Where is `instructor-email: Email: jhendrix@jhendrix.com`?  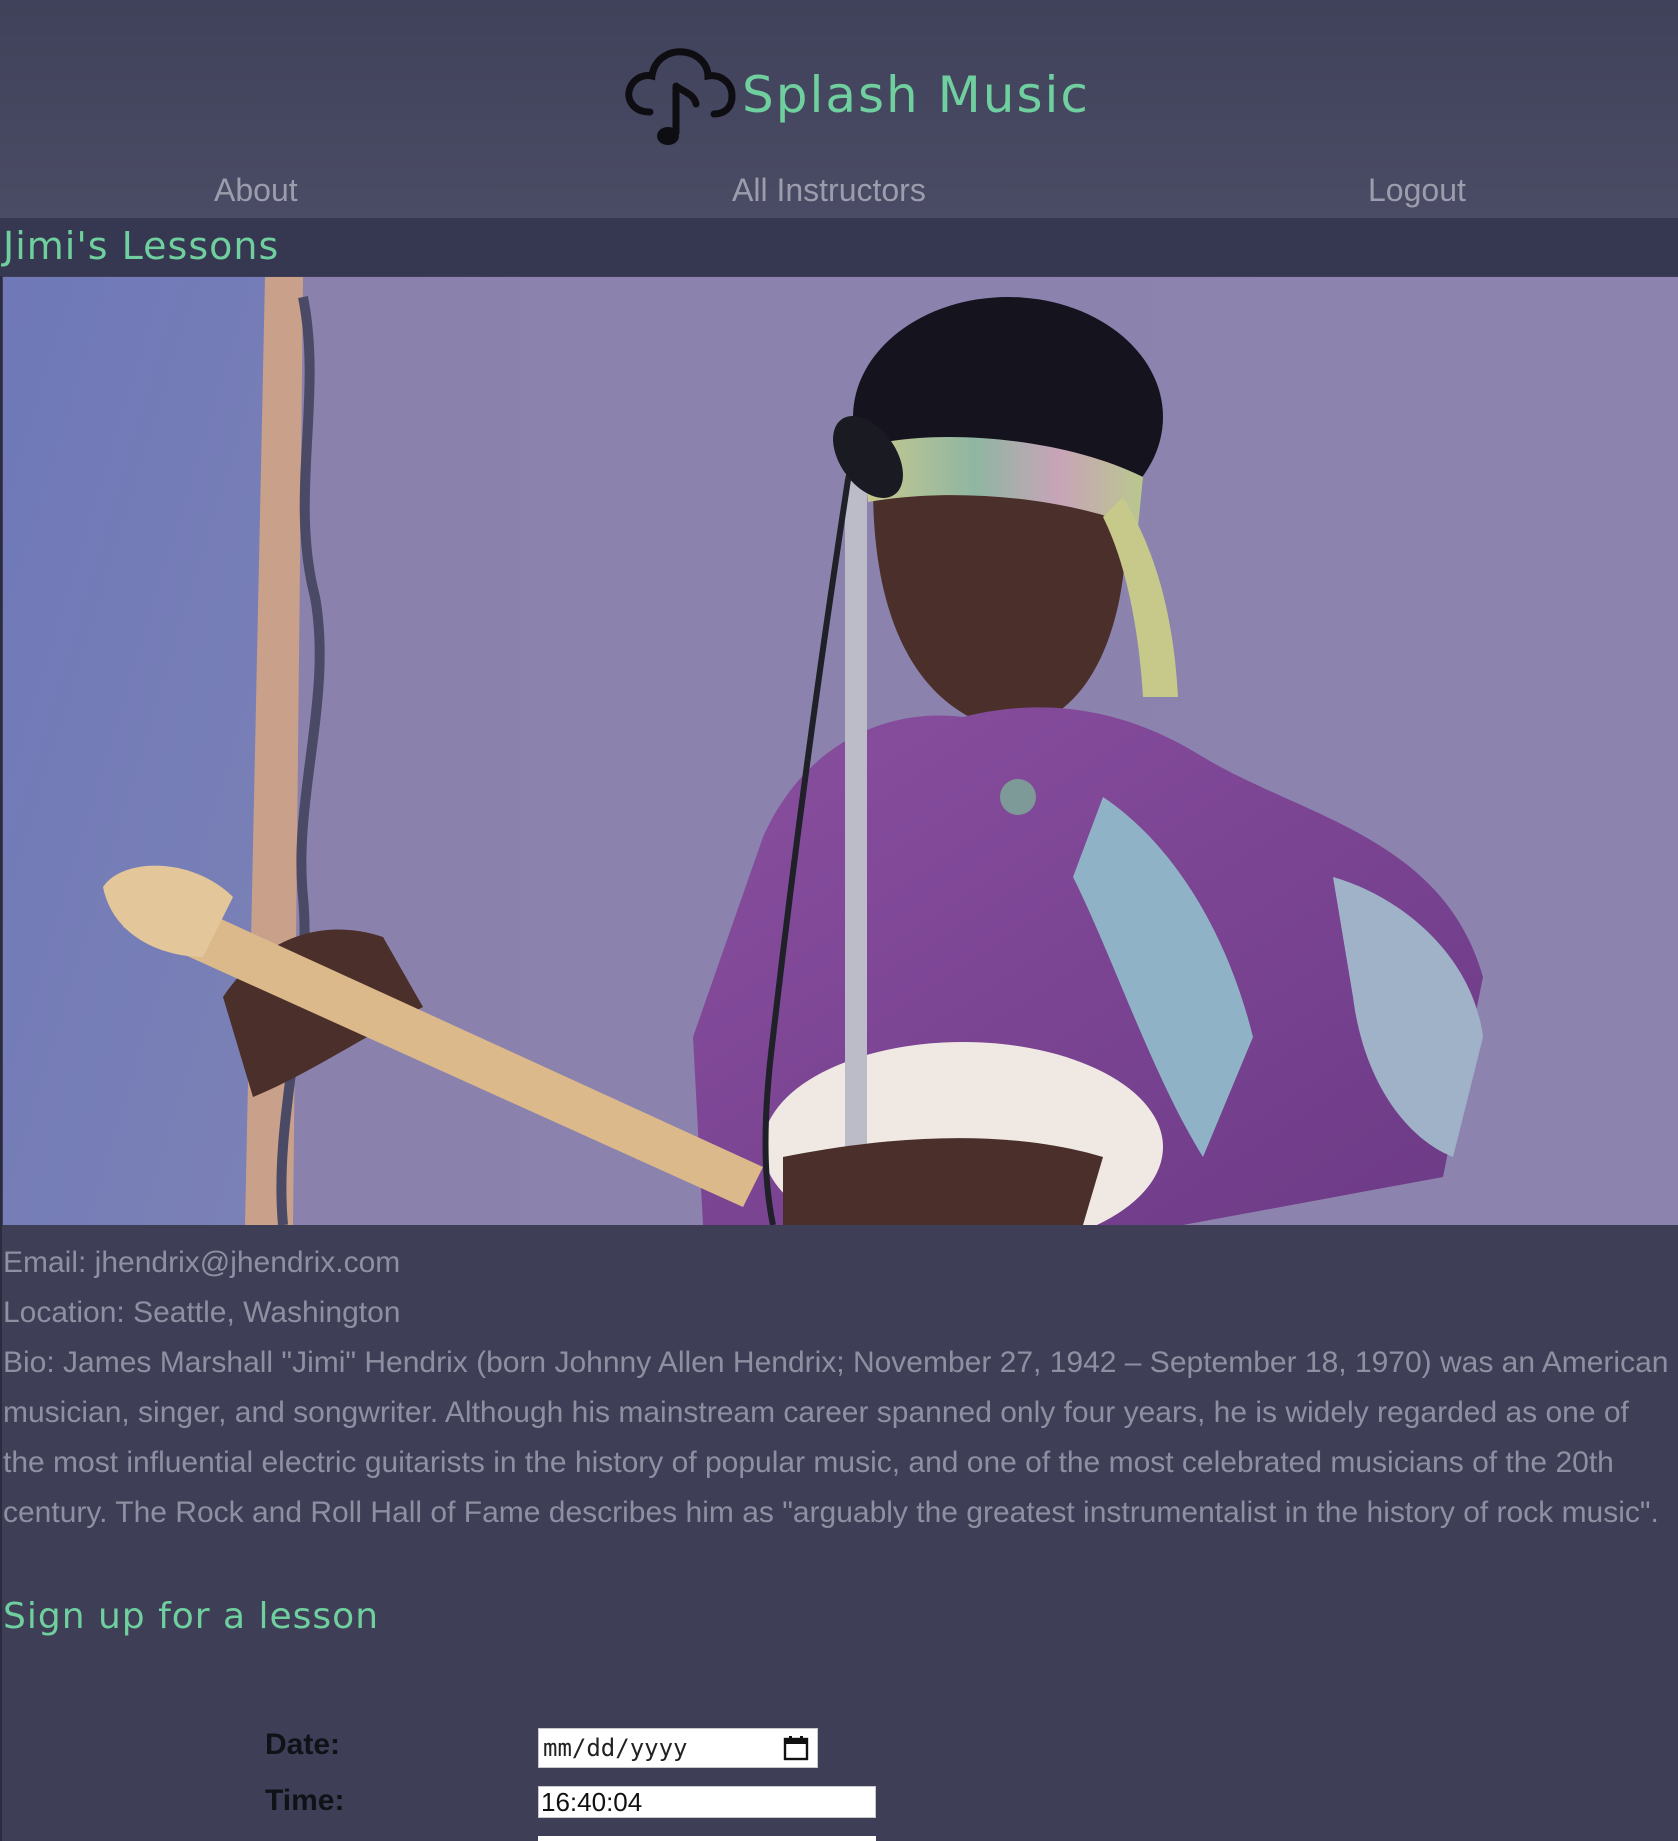
instructor-email: Email: jhendrix@jhendrix.com is located at coordinates (202, 1262).